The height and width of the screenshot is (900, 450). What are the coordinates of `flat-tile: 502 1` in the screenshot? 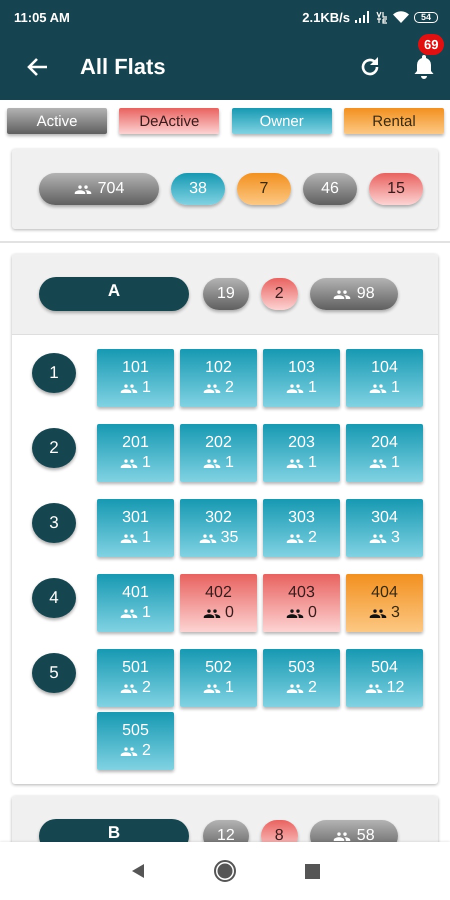 It's located at (218, 678).